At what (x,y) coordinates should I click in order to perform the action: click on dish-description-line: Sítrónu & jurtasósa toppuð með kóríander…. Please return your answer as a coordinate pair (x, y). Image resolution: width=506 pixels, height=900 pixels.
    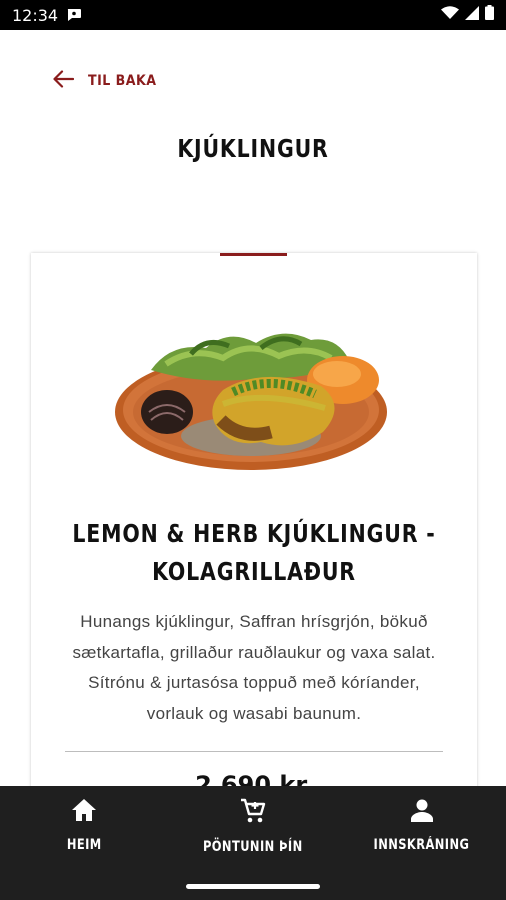
    Looking at the image, I should click on (254, 682).